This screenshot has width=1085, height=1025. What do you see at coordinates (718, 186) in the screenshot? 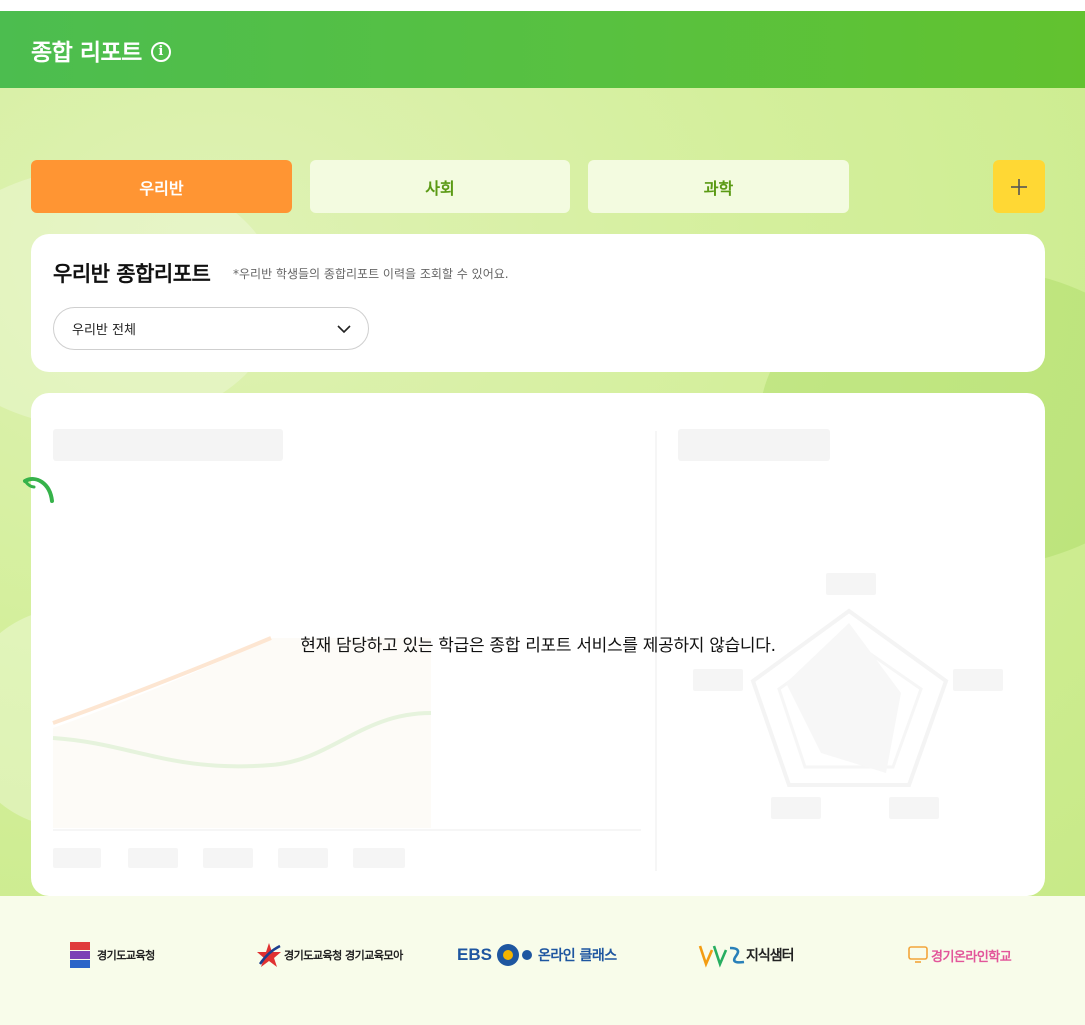
I see `tab-science: 과학` at bounding box center [718, 186].